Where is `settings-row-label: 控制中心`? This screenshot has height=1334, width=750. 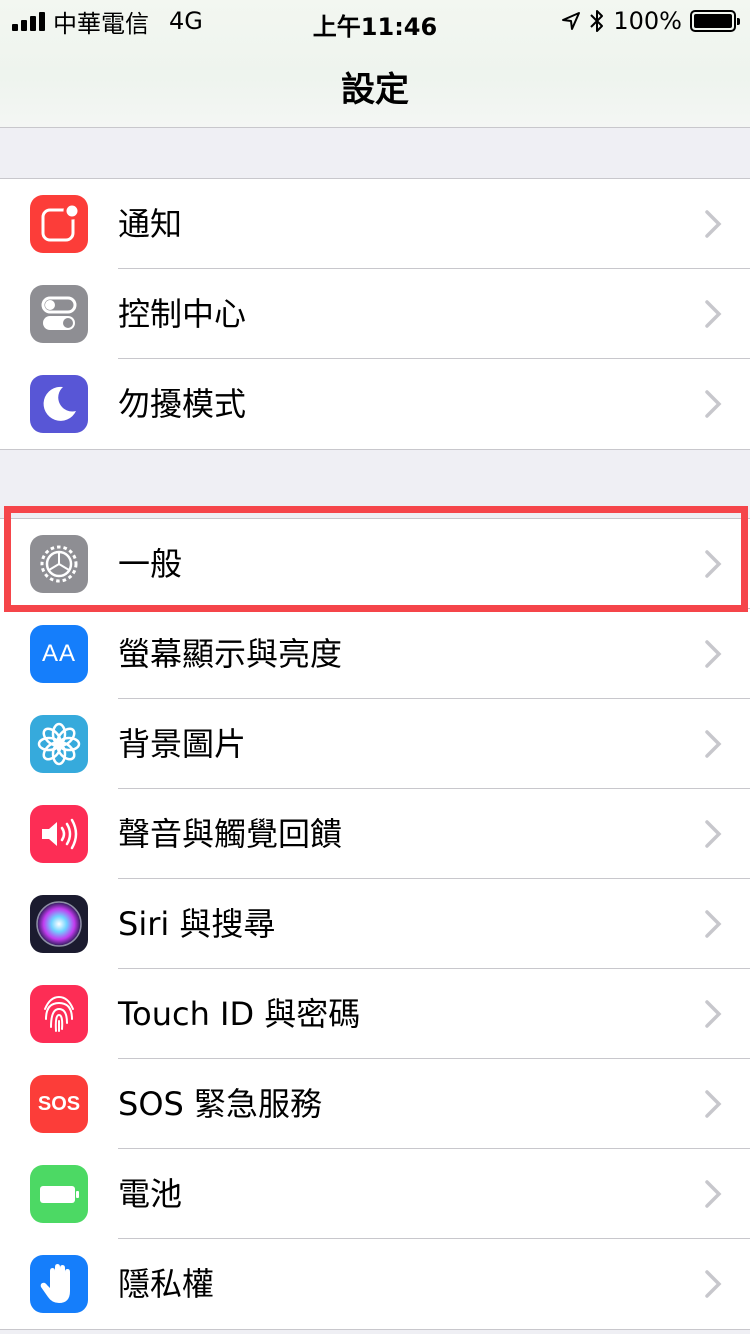
settings-row-label: 控制中心 is located at coordinates (182, 314).